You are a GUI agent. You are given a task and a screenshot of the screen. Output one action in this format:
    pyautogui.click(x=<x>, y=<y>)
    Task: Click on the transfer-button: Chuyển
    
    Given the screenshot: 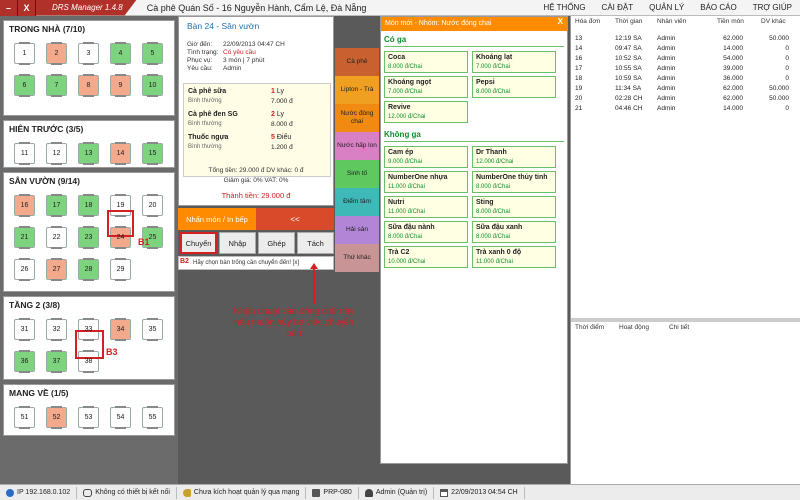 What is the action you would take?
    pyautogui.click(x=198, y=243)
    